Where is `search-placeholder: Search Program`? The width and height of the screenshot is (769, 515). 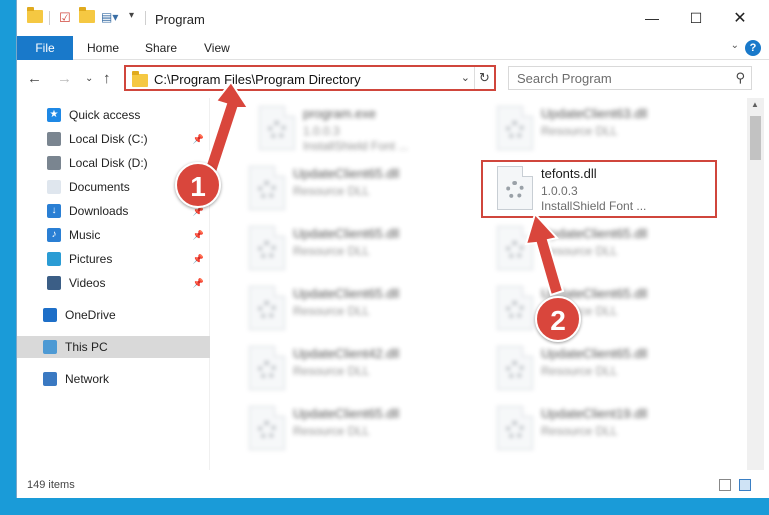 search-placeholder: Search Program is located at coordinates (564, 78).